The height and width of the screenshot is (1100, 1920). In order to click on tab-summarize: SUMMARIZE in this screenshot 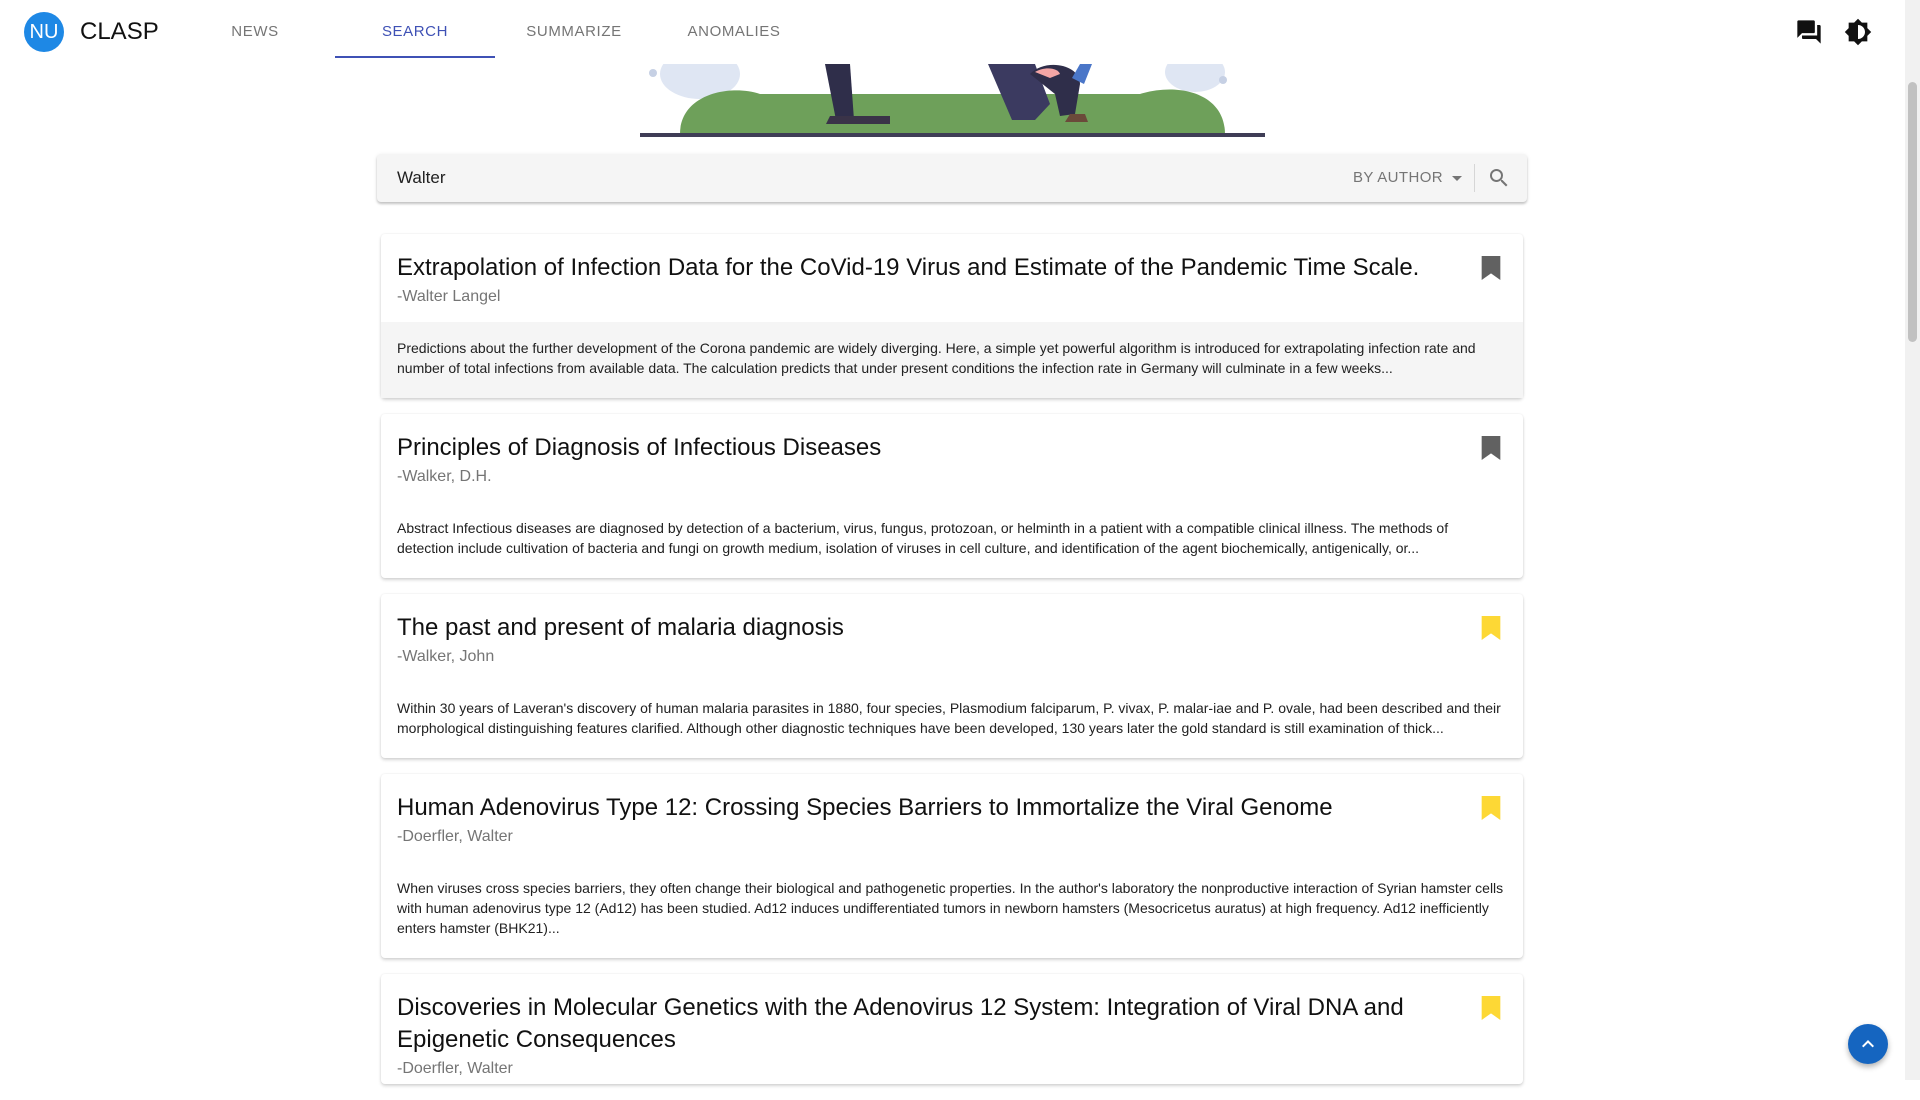, I will do `click(574, 28)`.